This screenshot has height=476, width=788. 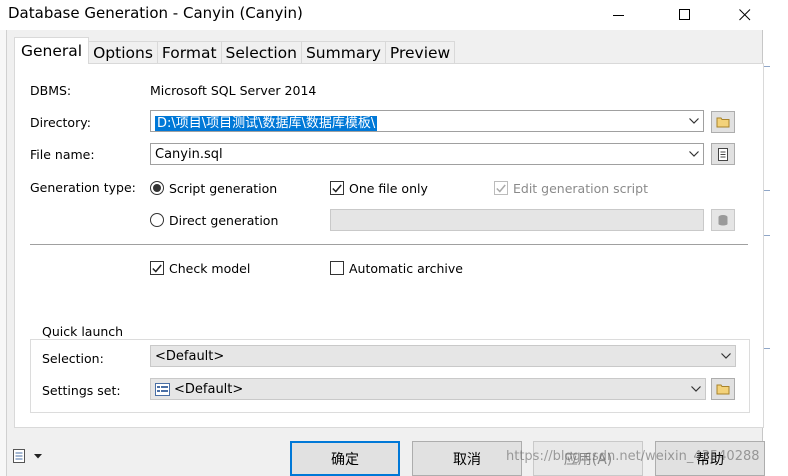 I want to click on database-icon, so click(x=723, y=220).